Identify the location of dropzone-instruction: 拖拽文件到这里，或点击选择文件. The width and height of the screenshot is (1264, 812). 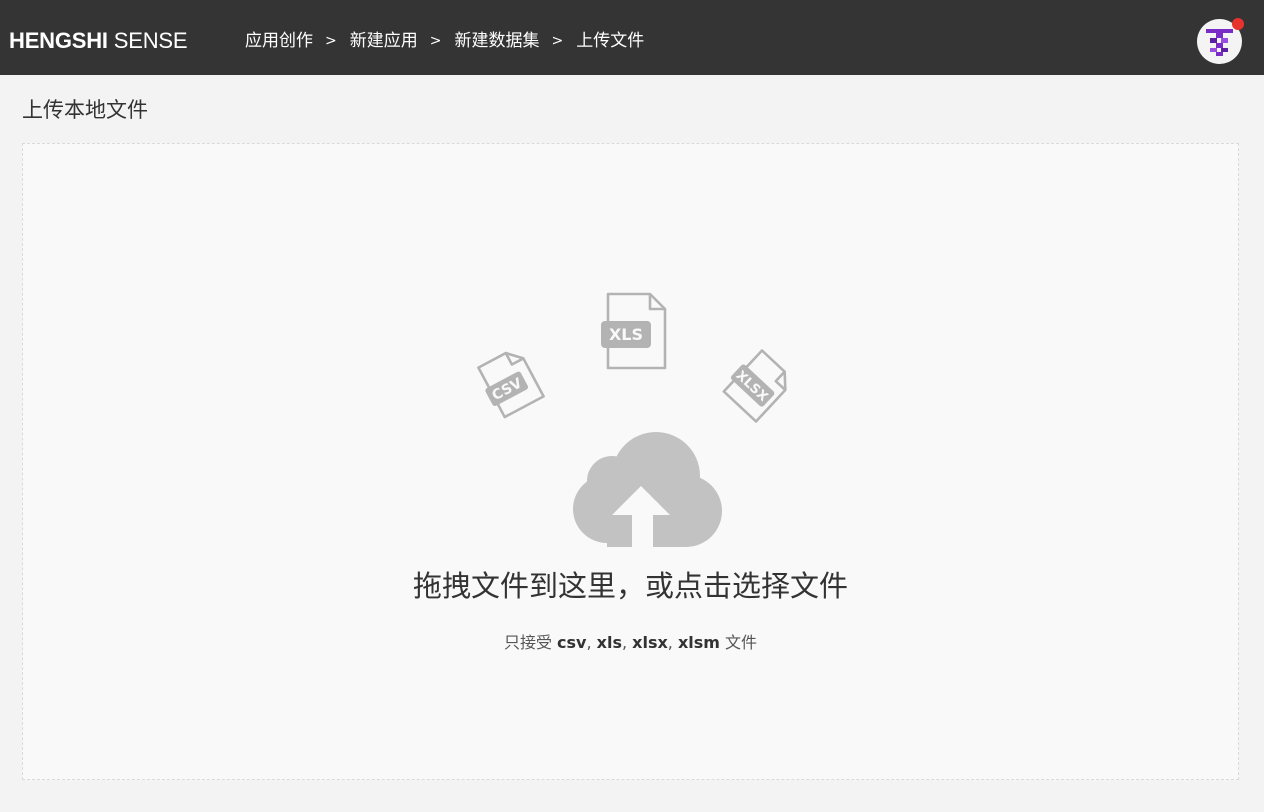
(630, 586).